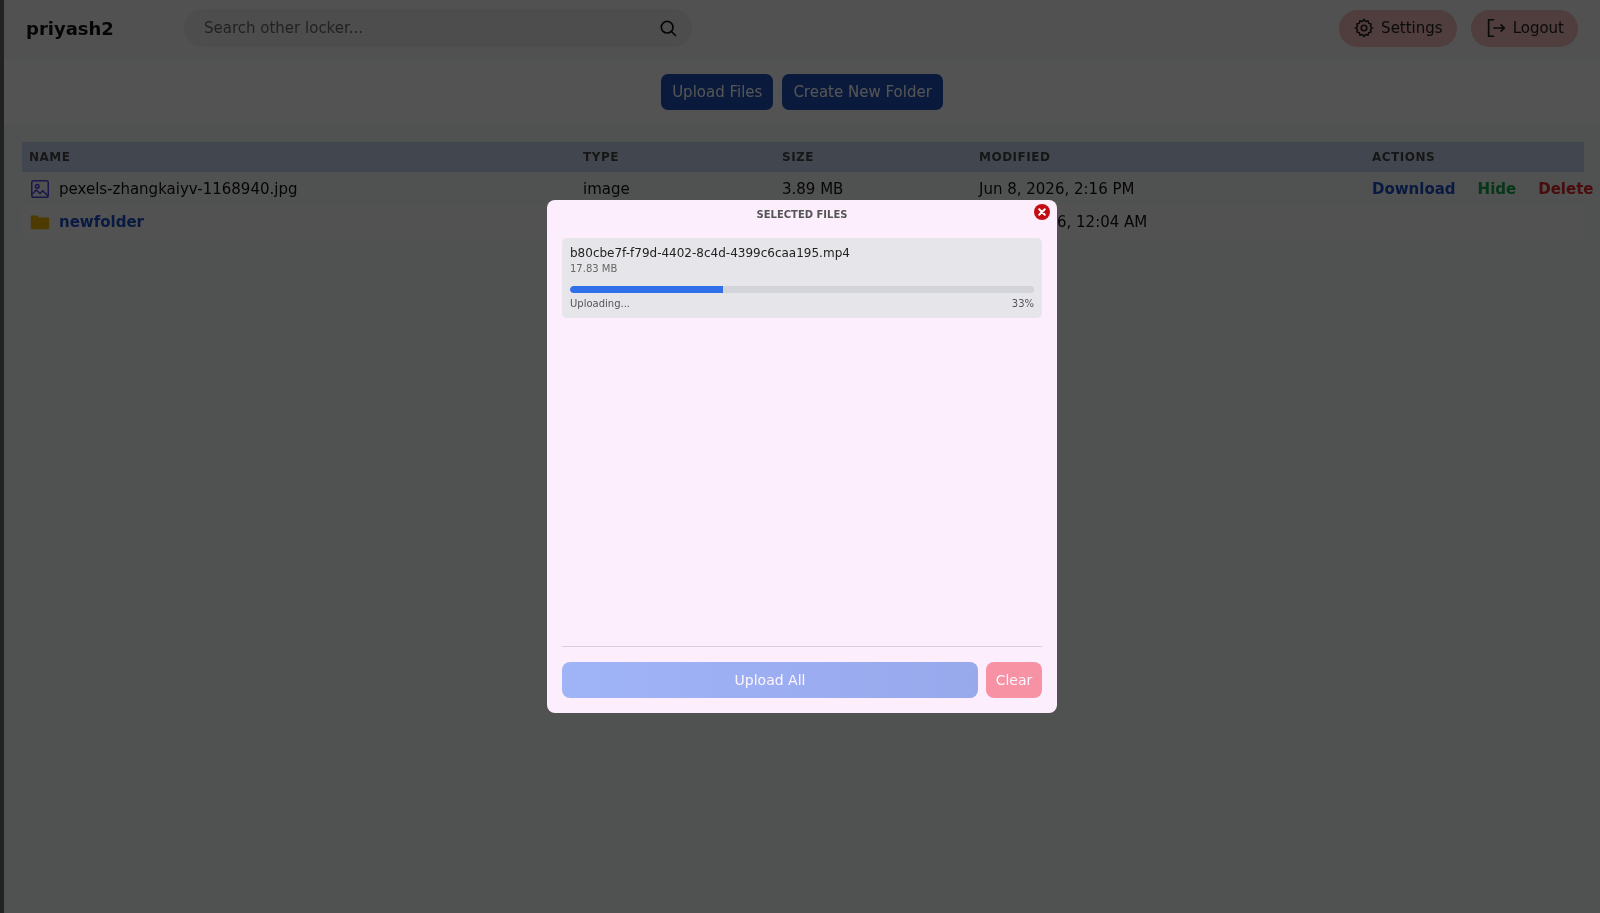 The width and height of the screenshot is (1600, 913). What do you see at coordinates (710, 253) in the screenshot?
I see `file-name: b80cbe7f-f79d-4402-8c4d-4399c6caa195.mp4` at bounding box center [710, 253].